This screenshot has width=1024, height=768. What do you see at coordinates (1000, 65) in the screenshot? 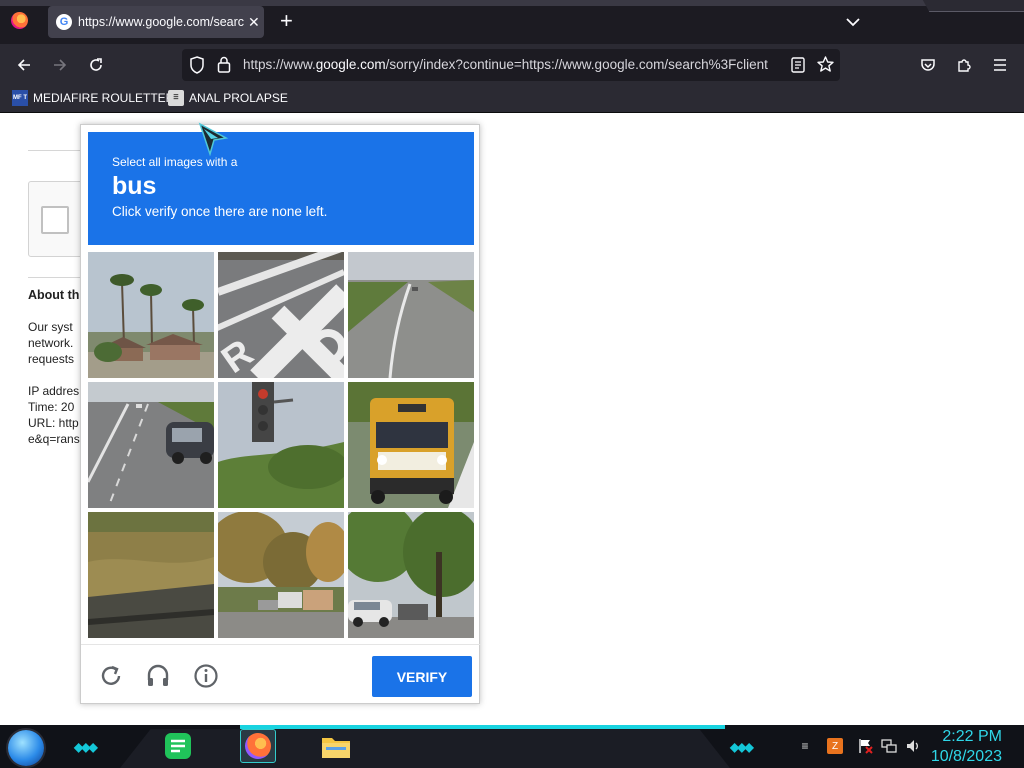
I see `app-menu-hamburger-icon` at bounding box center [1000, 65].